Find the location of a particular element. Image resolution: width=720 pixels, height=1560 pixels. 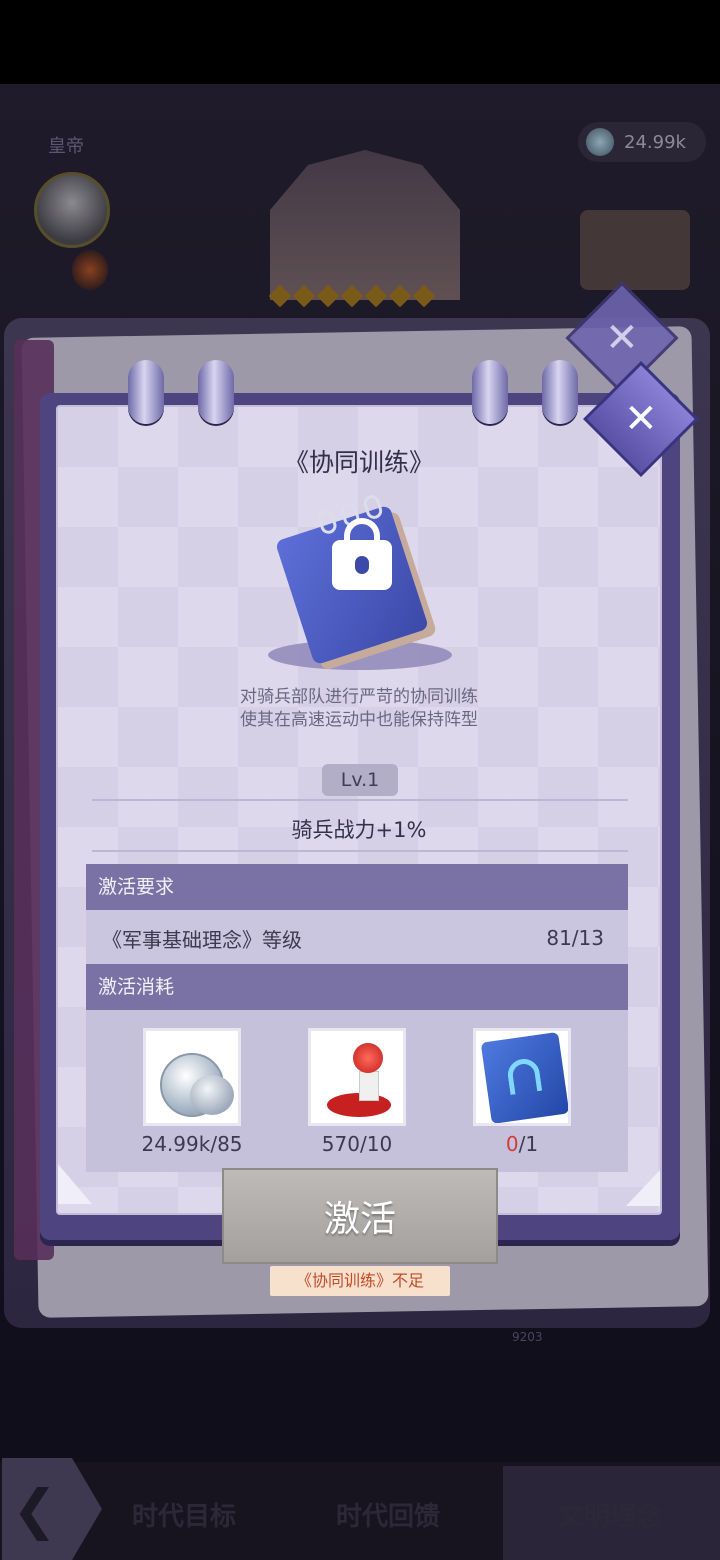

cost-count: 0/1 is located at coordinates (522, 1144).